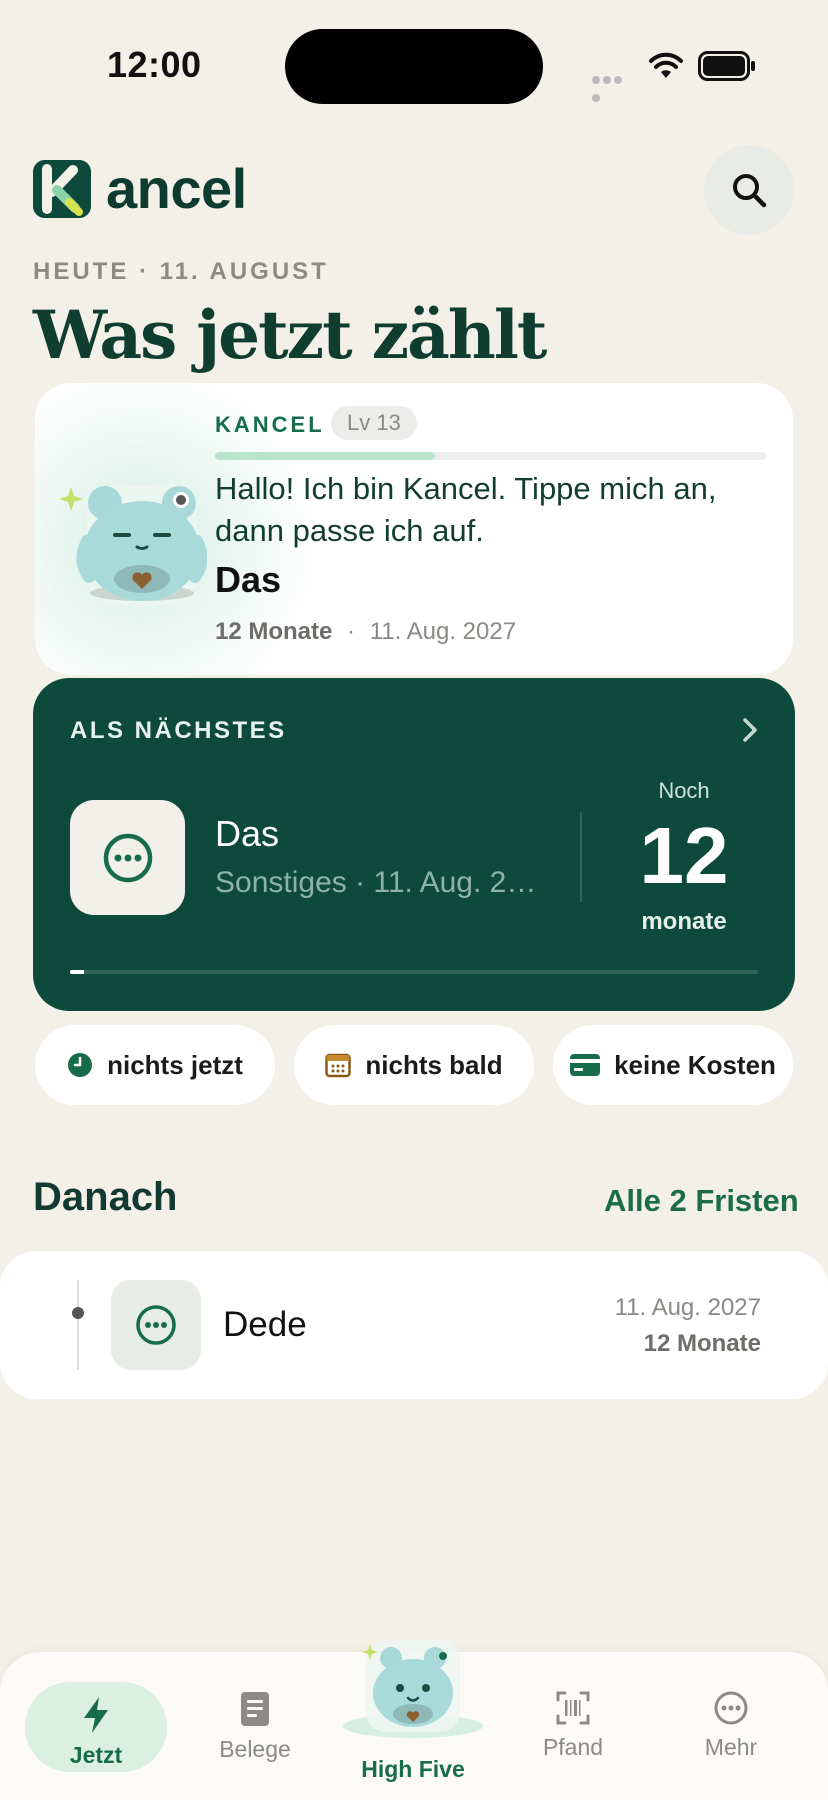 This screenshot has height=1800, width=828. I want to click on receipt-icon, so click(255, 1709).